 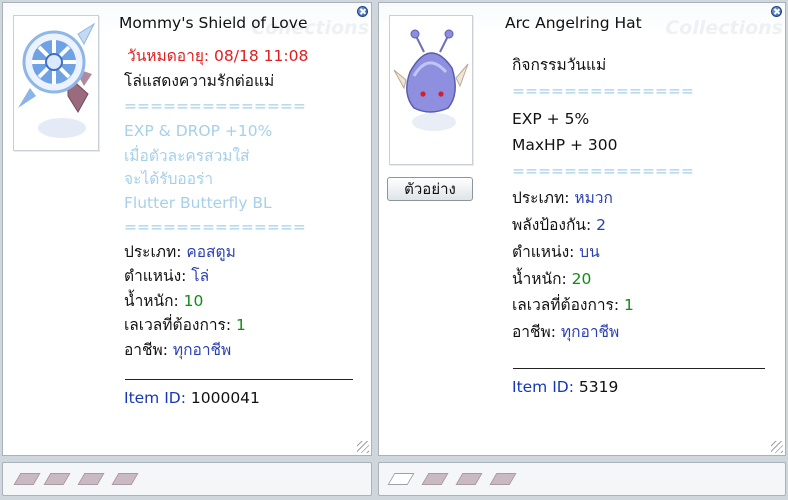 What do you see at coordinates (559, 65) in the screenshot?
I see `item-description: กิจกรรมวันแม่` at bounding box center [559, 65].